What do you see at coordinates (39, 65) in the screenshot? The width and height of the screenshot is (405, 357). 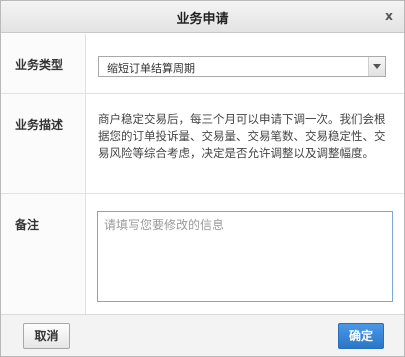 I see `business-type-label: 业务类型` at bounding box center [39, 65].